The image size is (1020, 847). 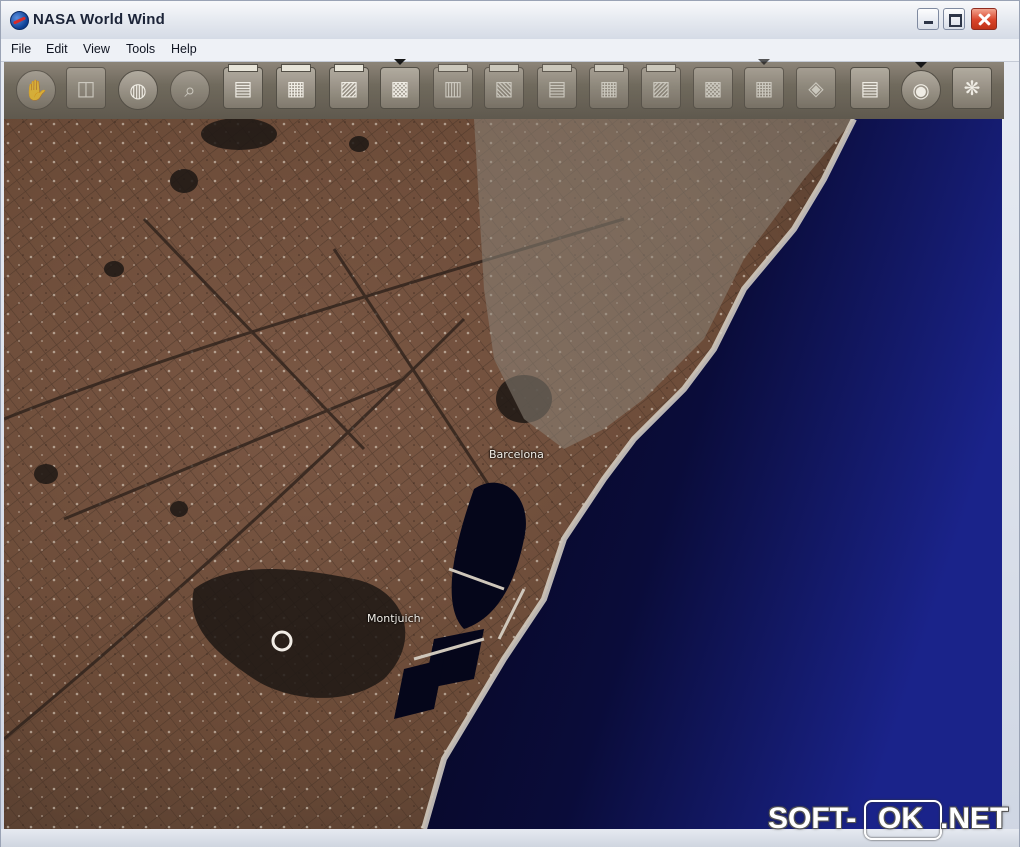 I want to click on street-layer-button: ▤, so click(x=557, y=86).